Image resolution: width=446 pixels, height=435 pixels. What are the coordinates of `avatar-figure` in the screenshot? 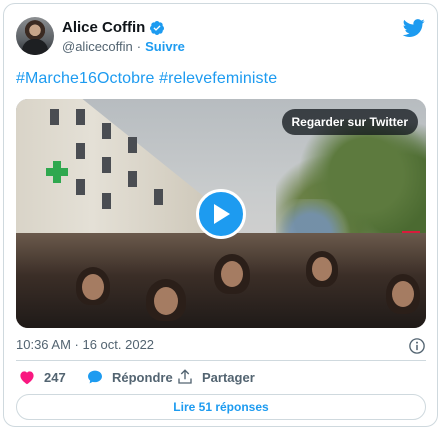 It's located at (35, 47).